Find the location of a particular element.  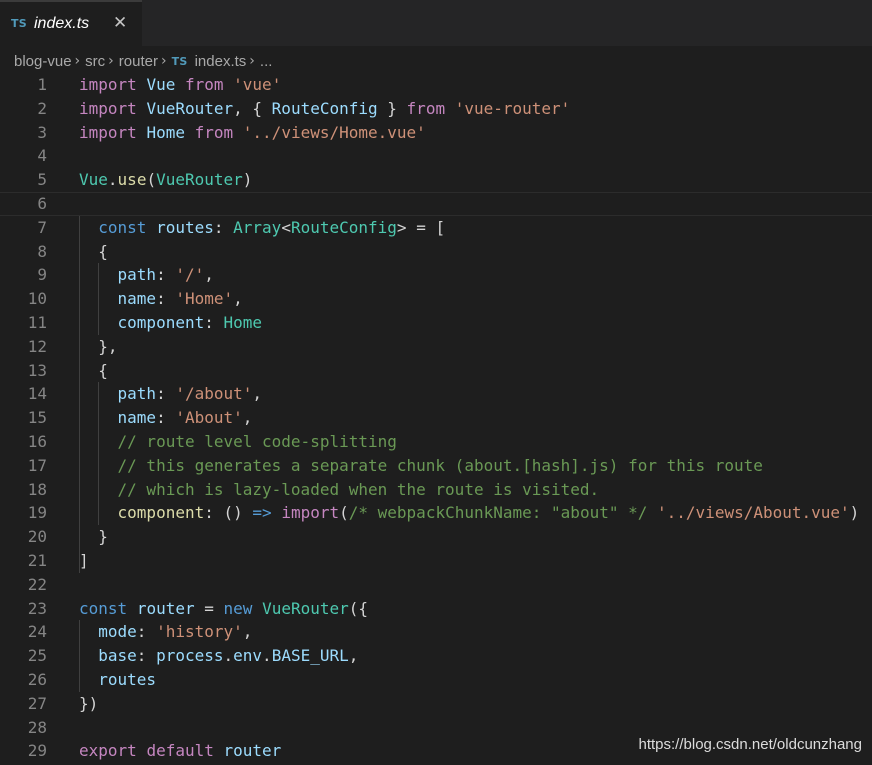

code-token: { is located at coordinates (93, 370).